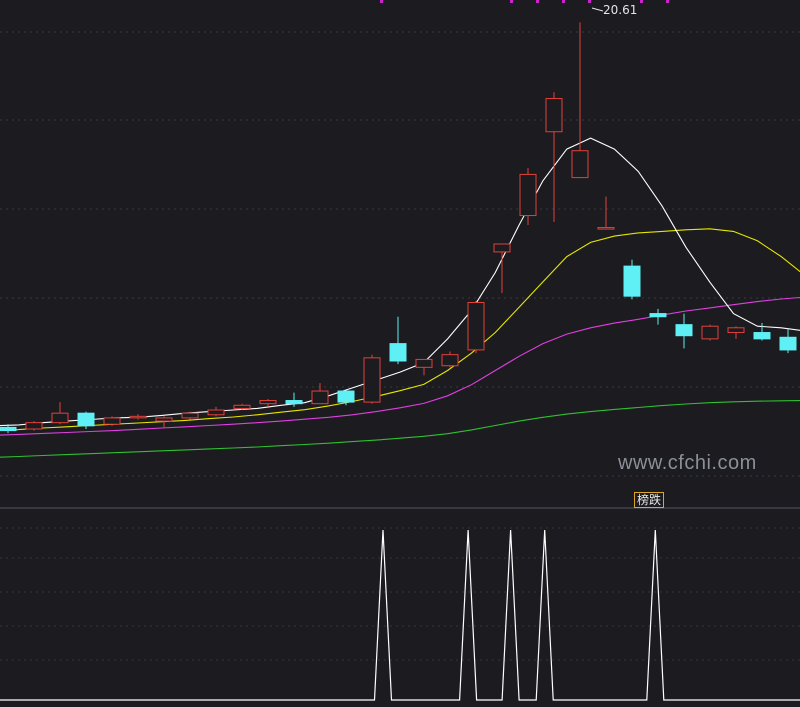 The image size is (800, 707). I want to click on signal-label: 榜跌, so click(649, 500).